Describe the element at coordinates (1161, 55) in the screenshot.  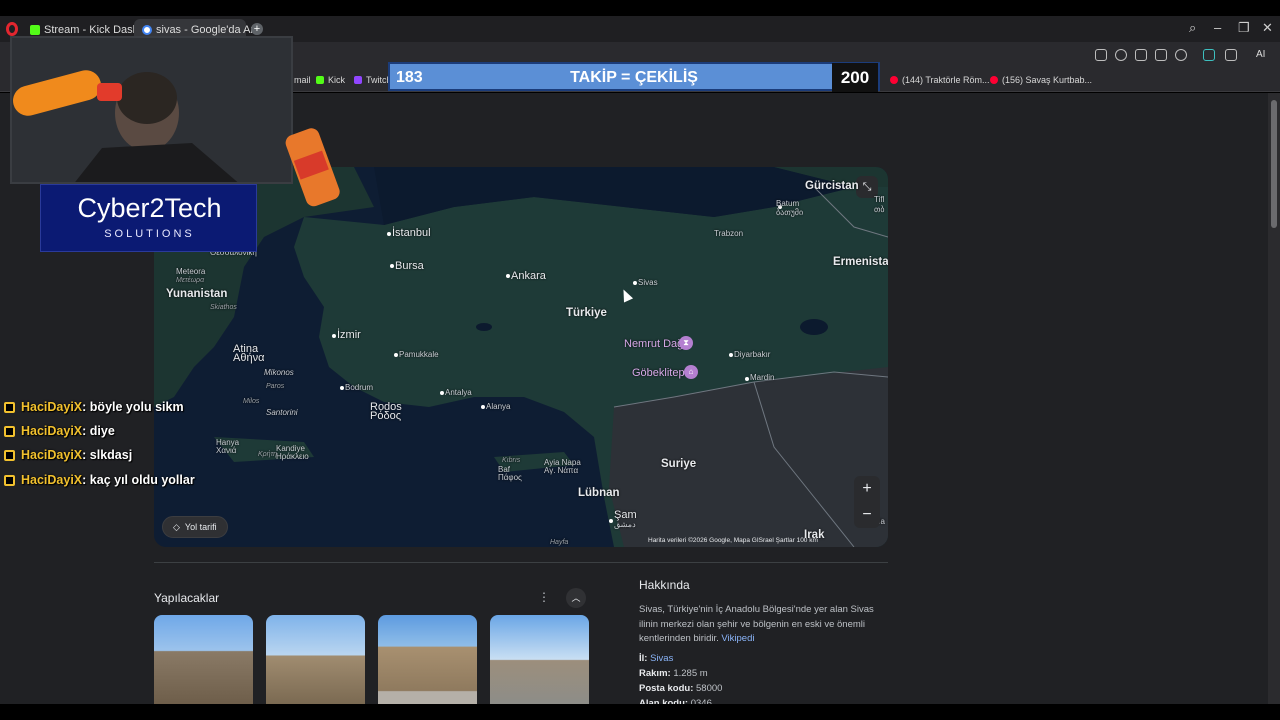
I see `menu-icon` at that location.